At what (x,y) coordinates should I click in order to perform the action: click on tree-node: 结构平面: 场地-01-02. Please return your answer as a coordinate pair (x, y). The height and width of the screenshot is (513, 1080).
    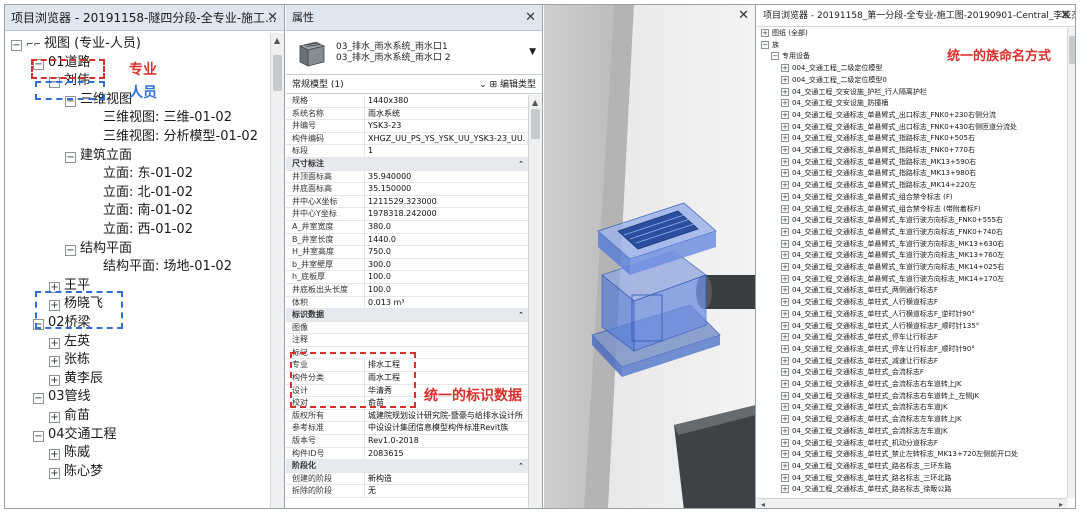
    Looking at the image, I should click on (167, 267).